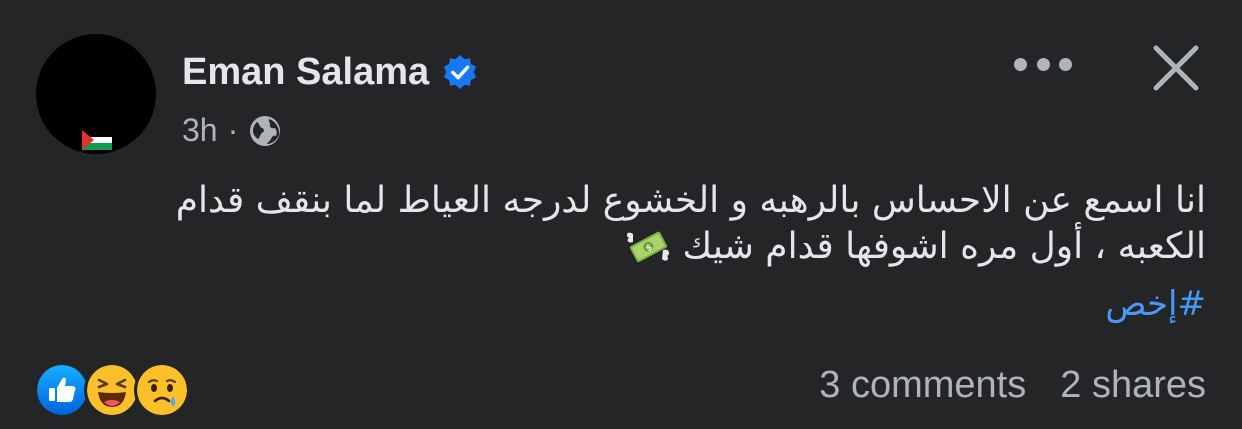 Image resolution: width=1242 pixels, height=429 pixels. I want to click on verified-badge-icon, so click(460, 72).